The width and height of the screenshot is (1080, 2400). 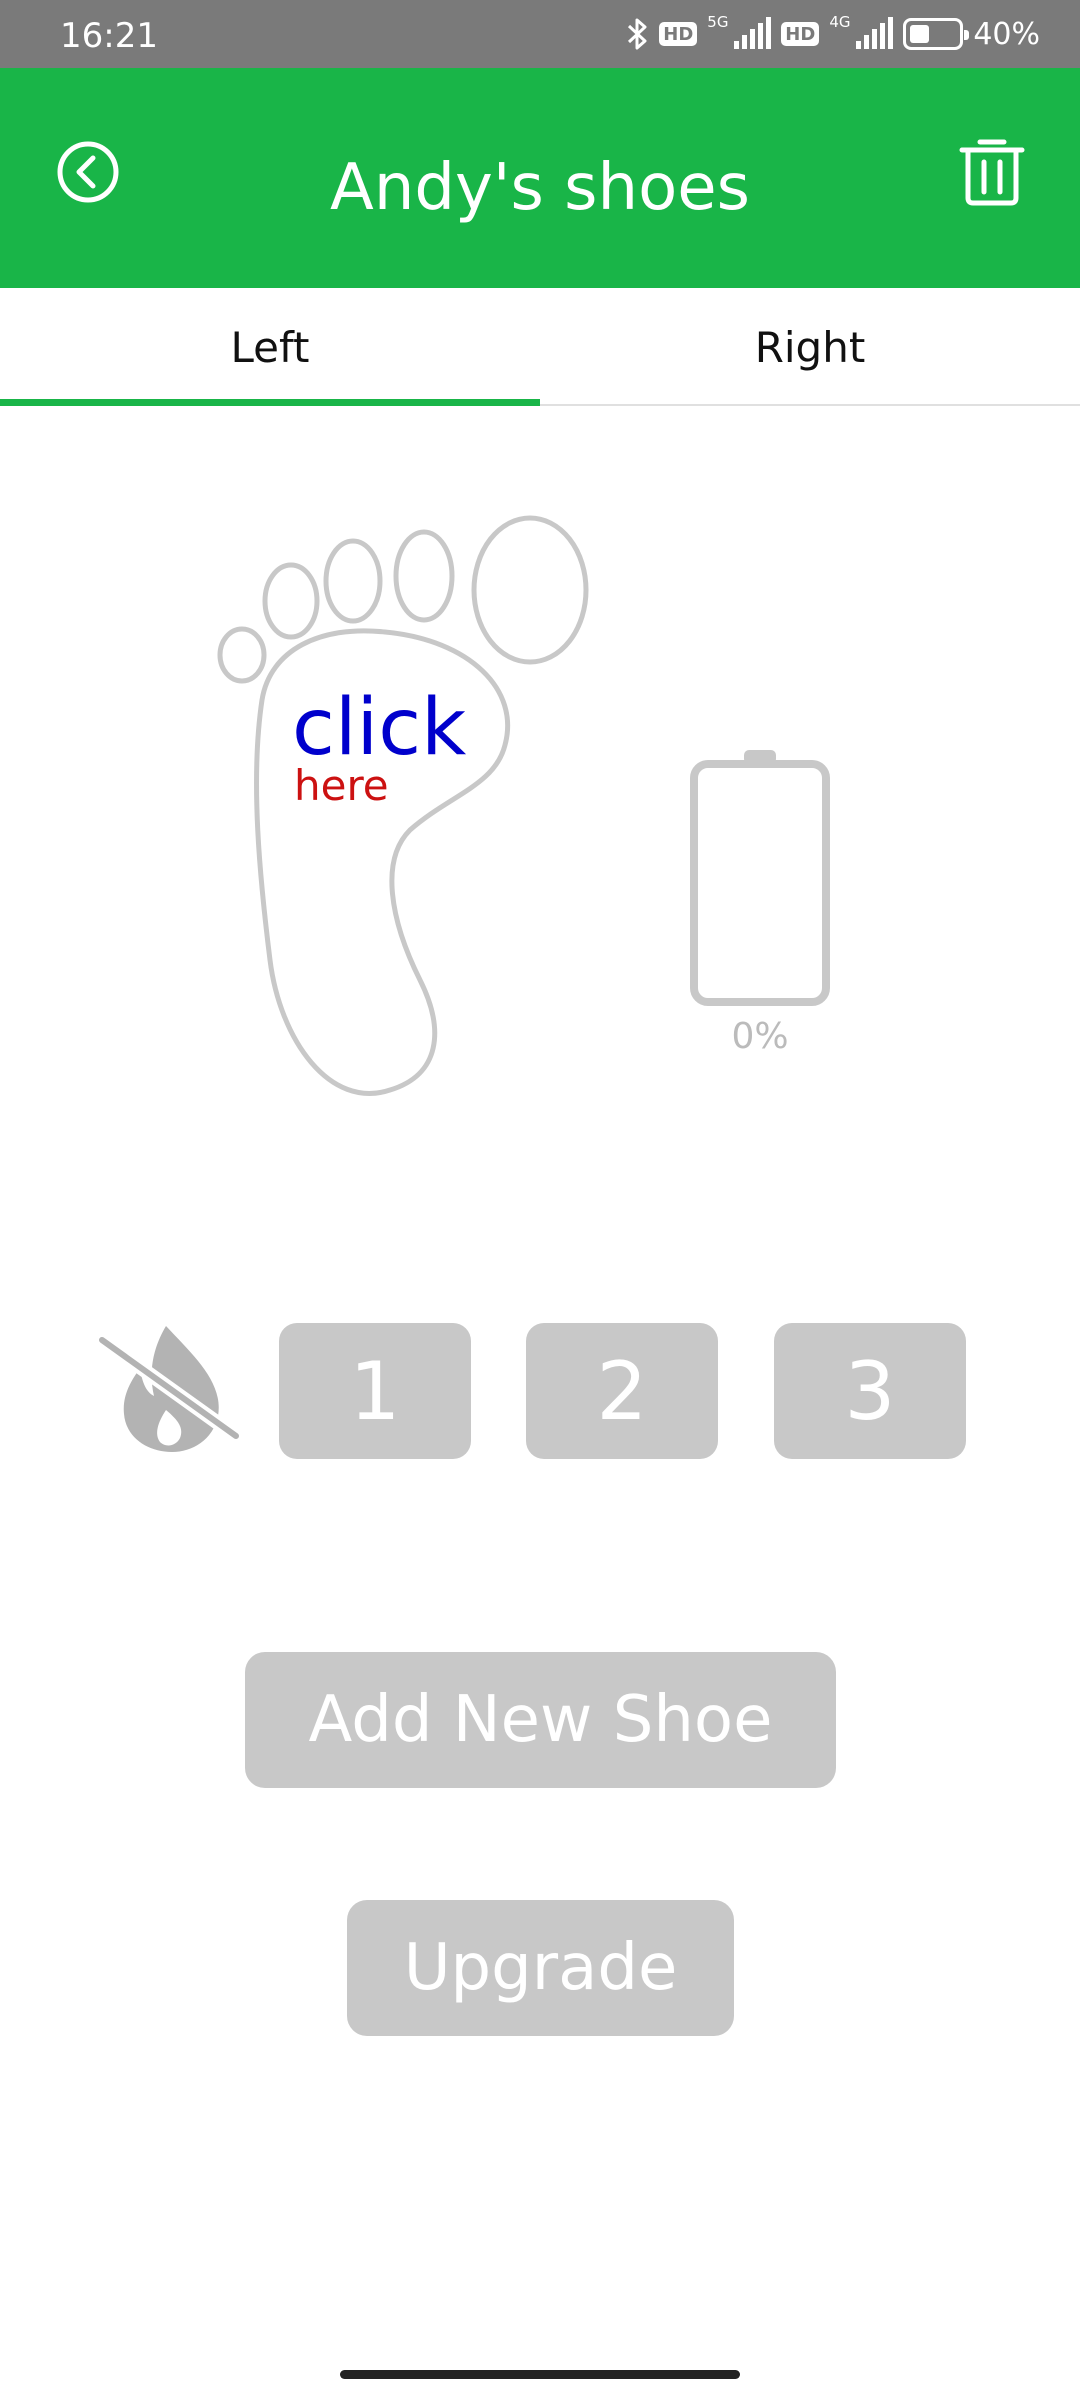 What do you see at coordinates (540, 188) in the screenshot?
I see `page-title: Andy's shoes` at bounding box center [540, 188].